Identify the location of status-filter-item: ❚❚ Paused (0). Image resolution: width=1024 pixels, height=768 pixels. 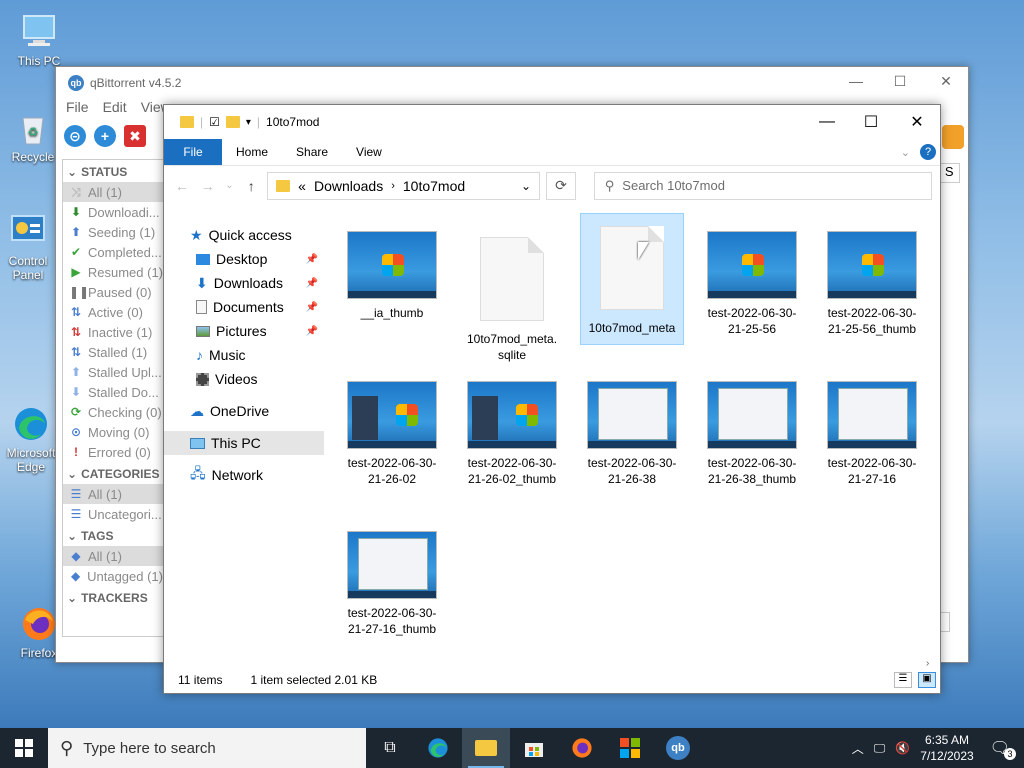
(113, 292).